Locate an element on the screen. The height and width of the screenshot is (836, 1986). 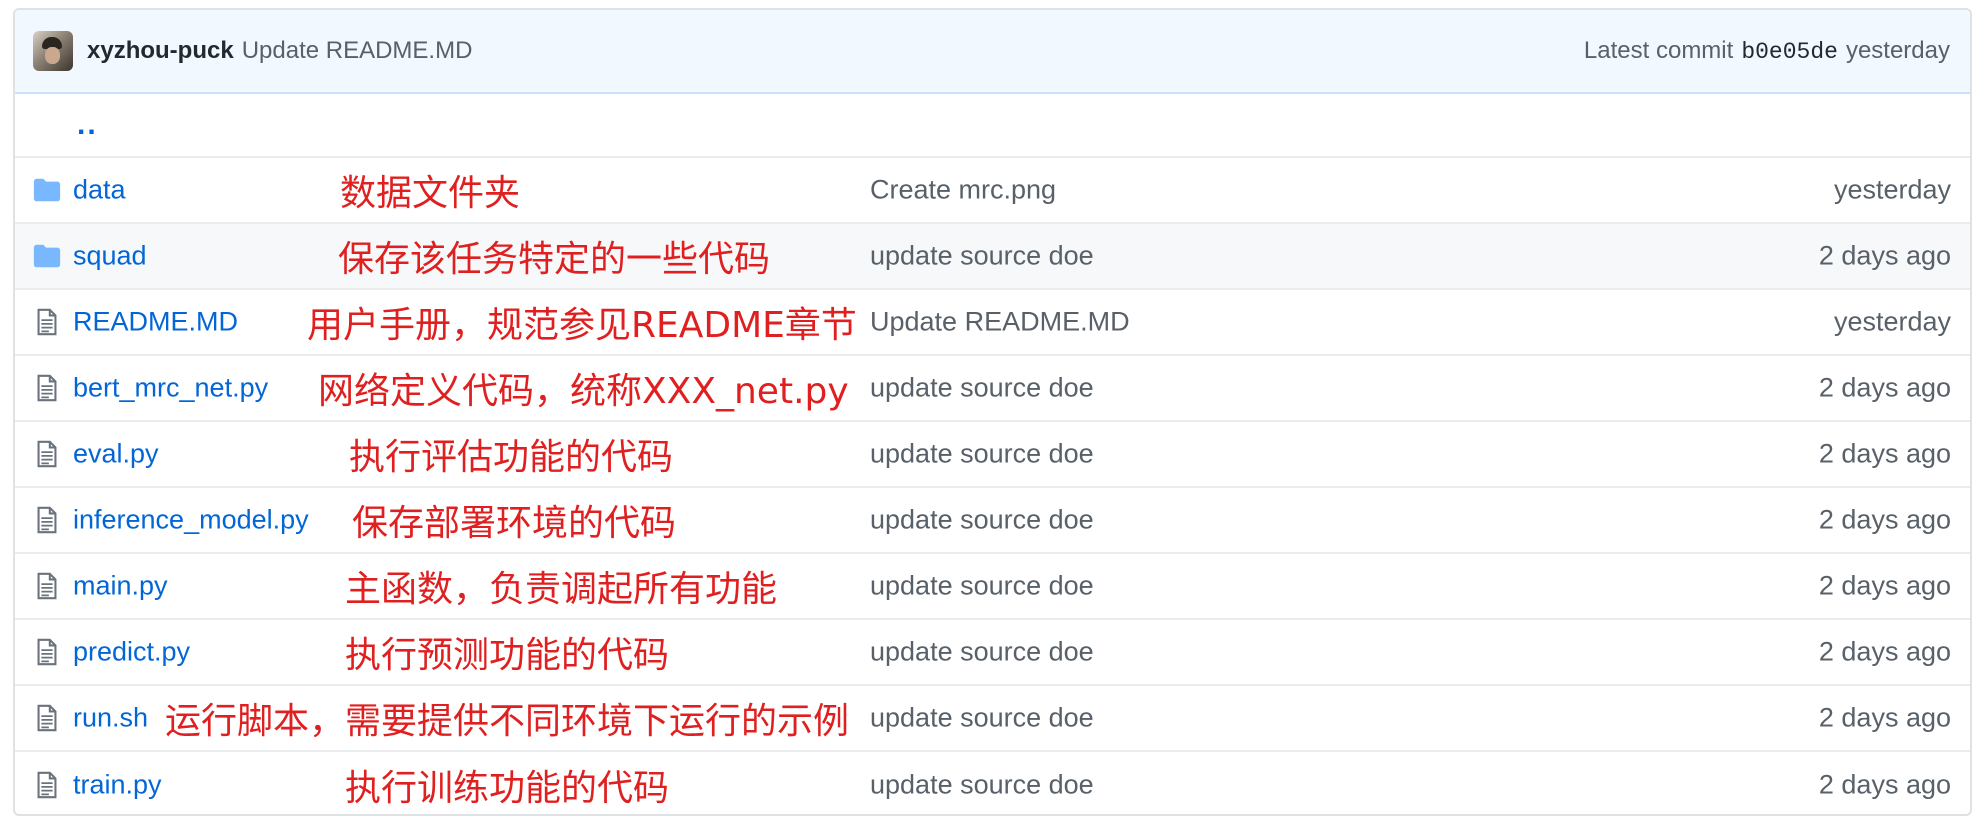
latest-commit-info: Latest commit b0e05de yesterday is located at coordinates (1767, 51).